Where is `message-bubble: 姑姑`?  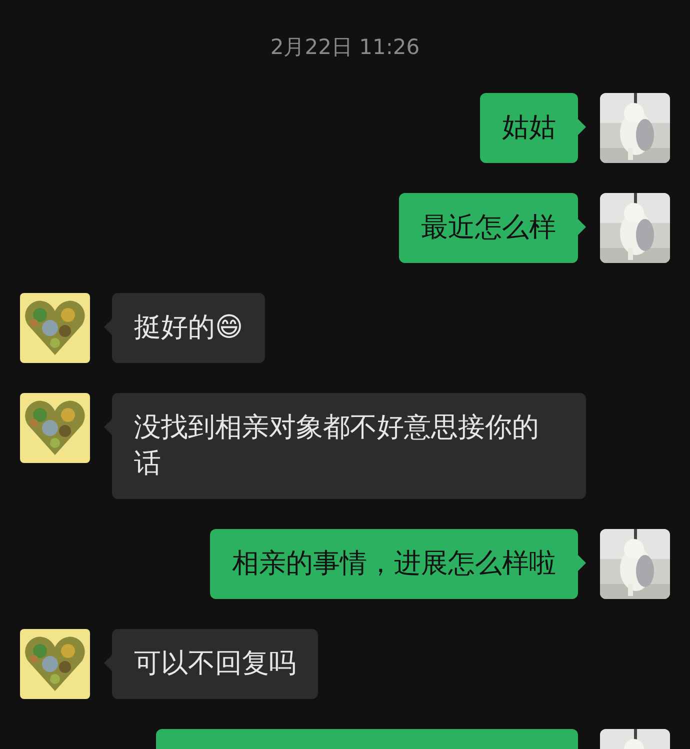
message-bubble: 姑姑 is located at coordinates (533, 128).